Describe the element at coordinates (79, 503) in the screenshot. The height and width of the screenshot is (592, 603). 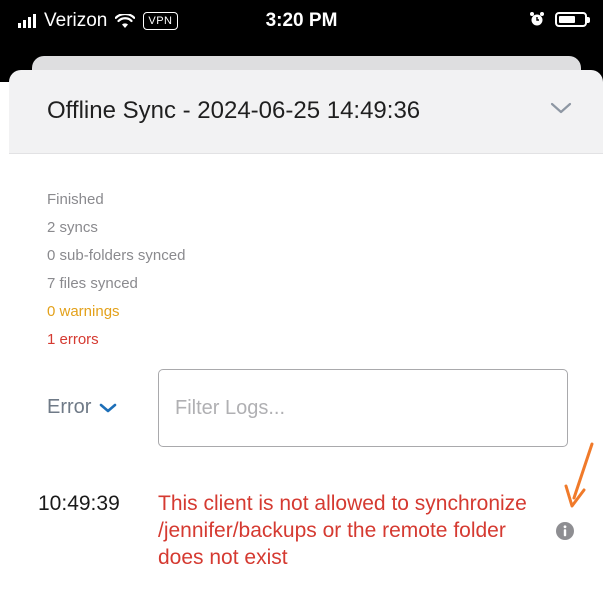
I see `log-timestamp: 10:49:39` at that location.